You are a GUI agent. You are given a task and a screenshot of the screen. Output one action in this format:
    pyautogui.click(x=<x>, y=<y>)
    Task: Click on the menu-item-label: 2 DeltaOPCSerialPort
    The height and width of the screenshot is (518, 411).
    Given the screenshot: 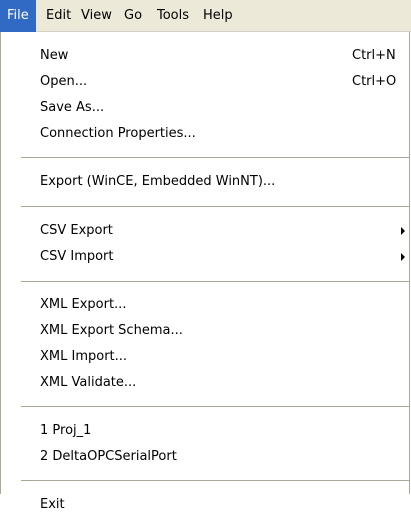 What is the action you would take?
    pyautogui.click(x=108, y=456)
    